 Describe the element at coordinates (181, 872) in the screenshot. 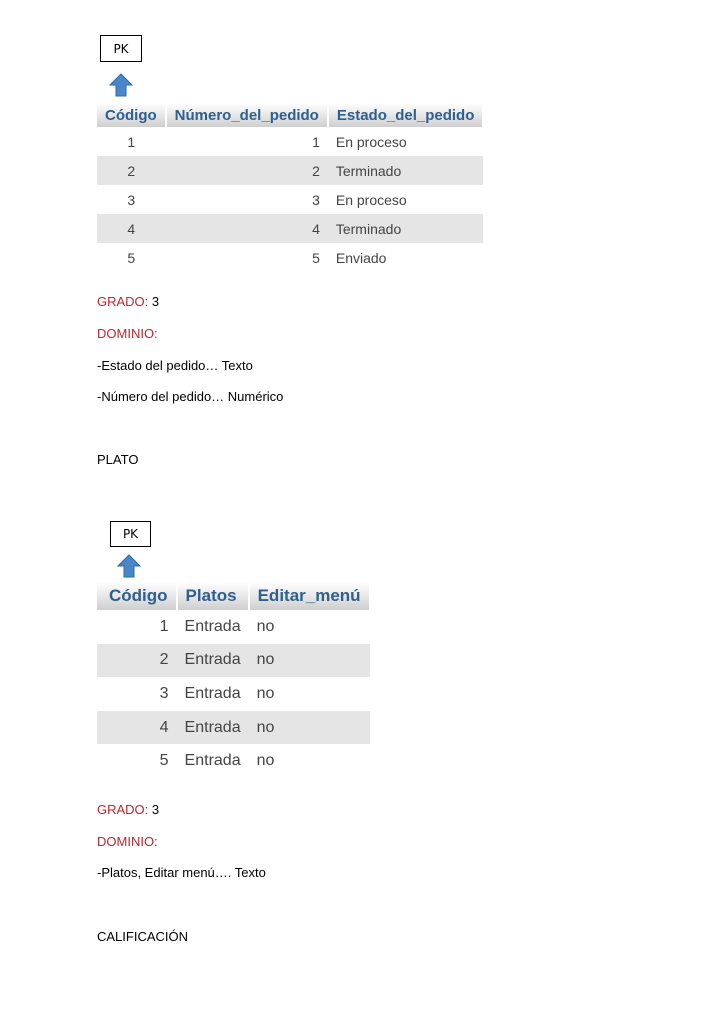

I see `dominio-line: -Platos, Editar menú…. Texto` at that location.